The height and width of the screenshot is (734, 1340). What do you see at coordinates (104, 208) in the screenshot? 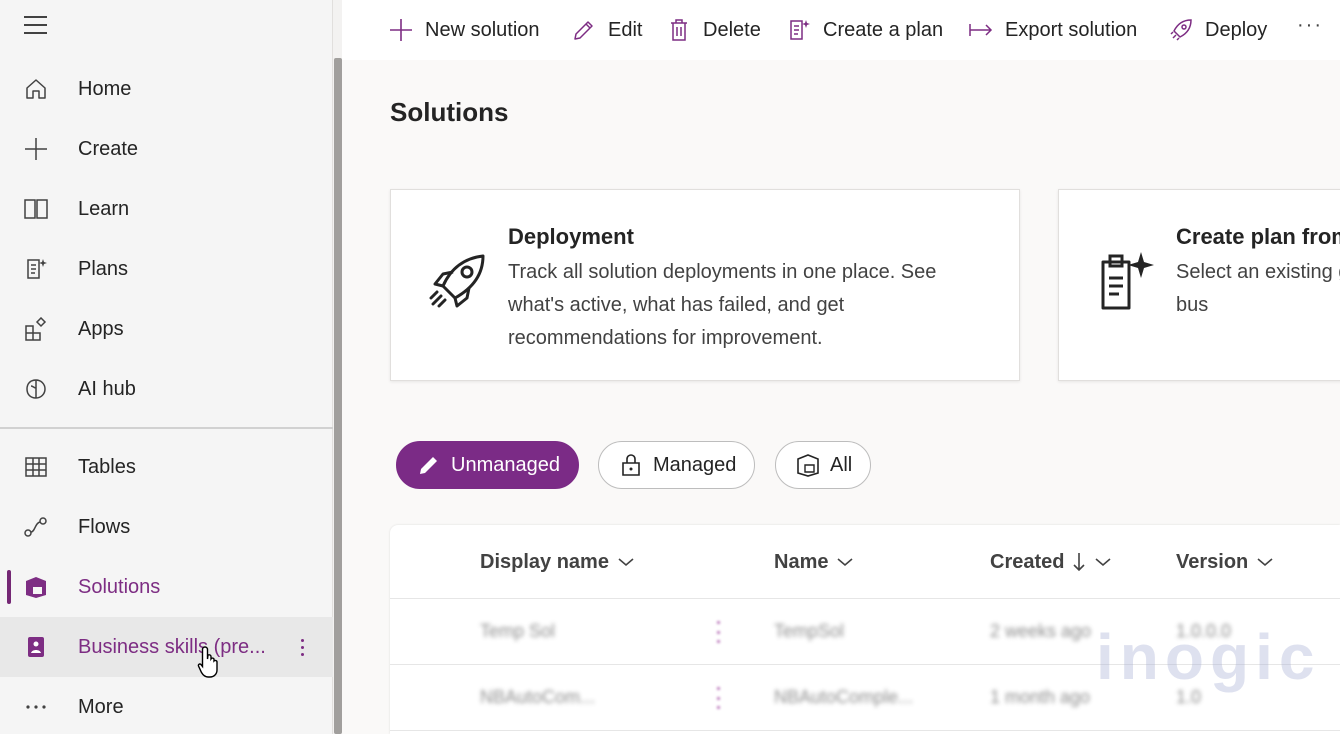
I see `sidebar-item-label: Learn` at bounding box center [104, 208].